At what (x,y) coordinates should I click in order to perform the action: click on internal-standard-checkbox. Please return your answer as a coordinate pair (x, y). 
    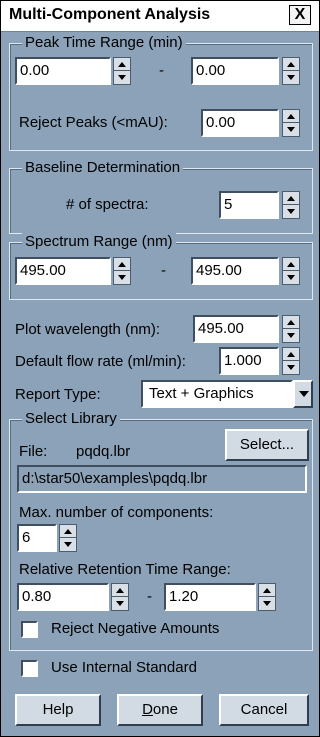
    Looking at the image, I should click on (29, 668).